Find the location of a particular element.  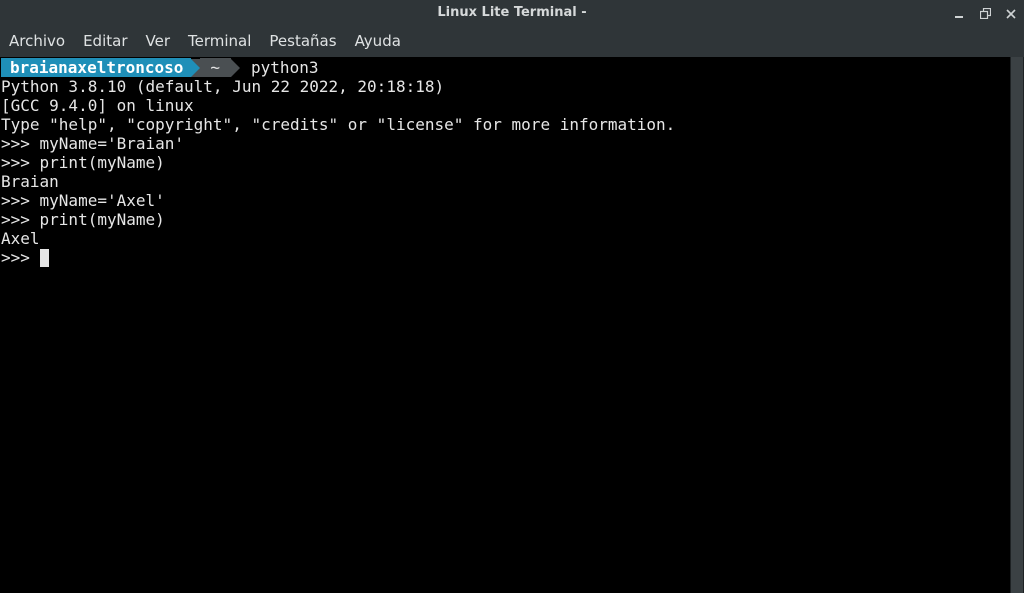

minimize-button is located at coordinates (959, 13).